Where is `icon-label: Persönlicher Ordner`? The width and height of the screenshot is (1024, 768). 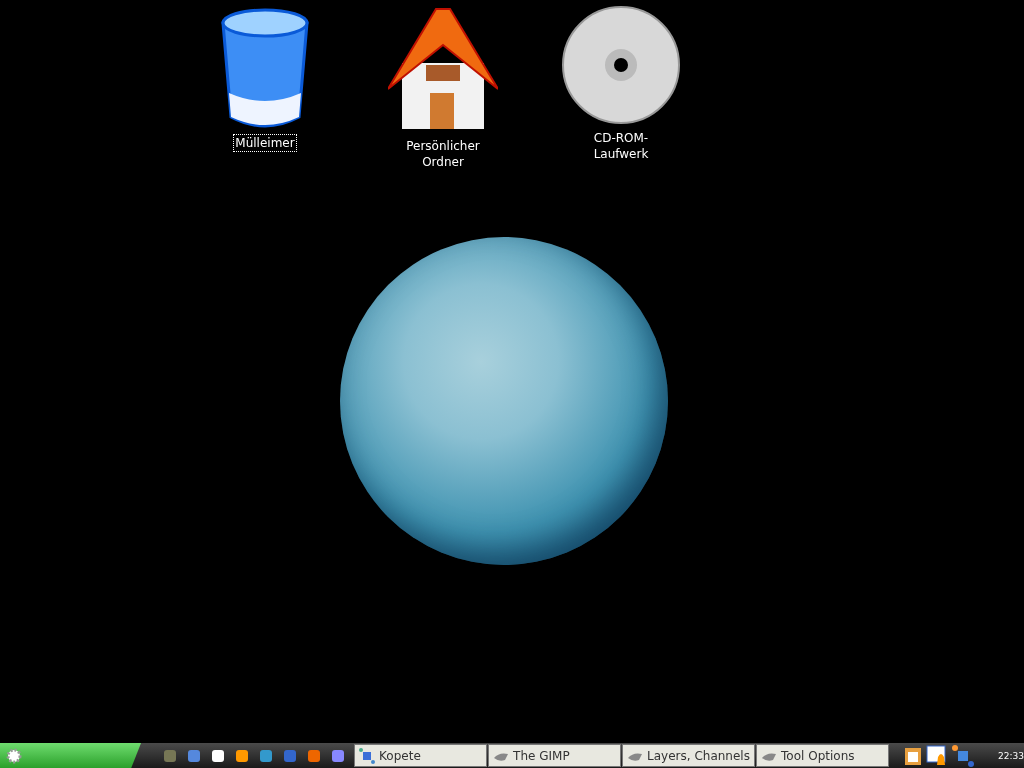 icon-label: Persönlicher Ordner is located at coordinates (443, 154).